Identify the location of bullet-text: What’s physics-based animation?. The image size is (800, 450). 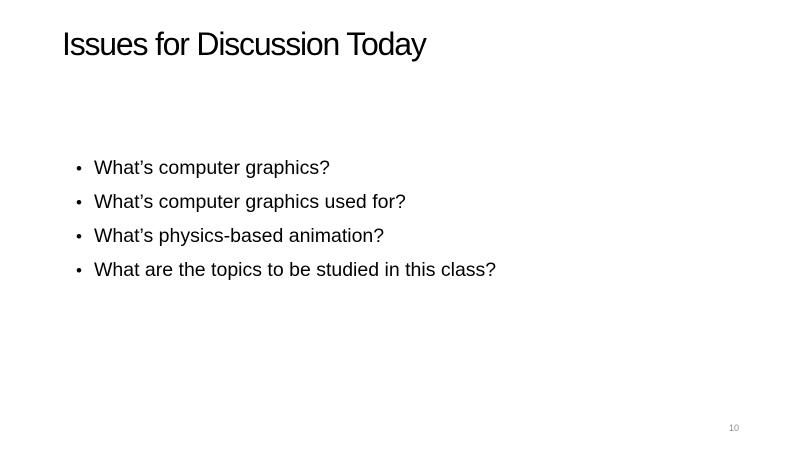
(239, 236).